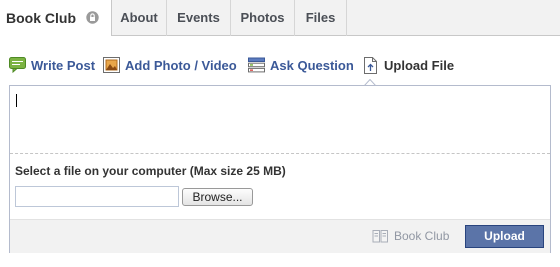 Image resolution: width=560 pixels, height=267 pixels. I want to click on question-list-icon, so click(256, 65).